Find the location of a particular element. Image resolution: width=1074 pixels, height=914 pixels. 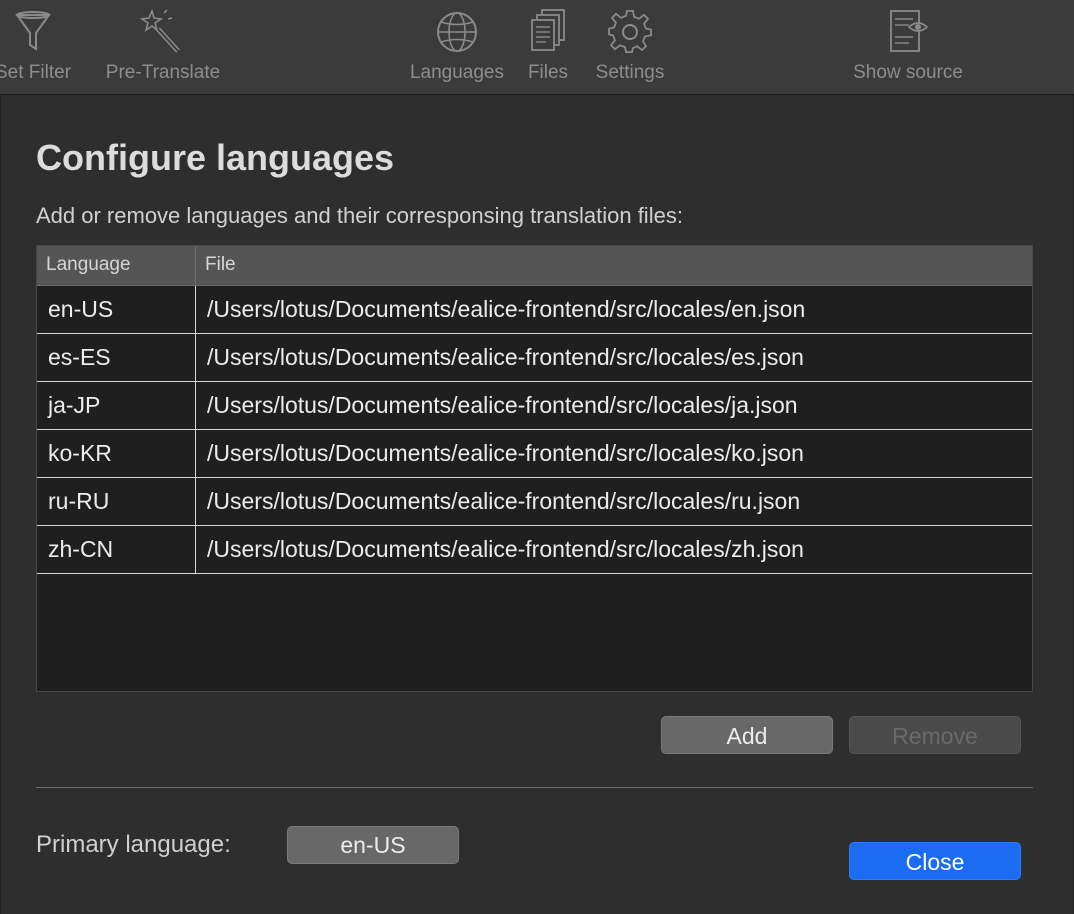

files-label: Files is located at coordinates (548, 72).